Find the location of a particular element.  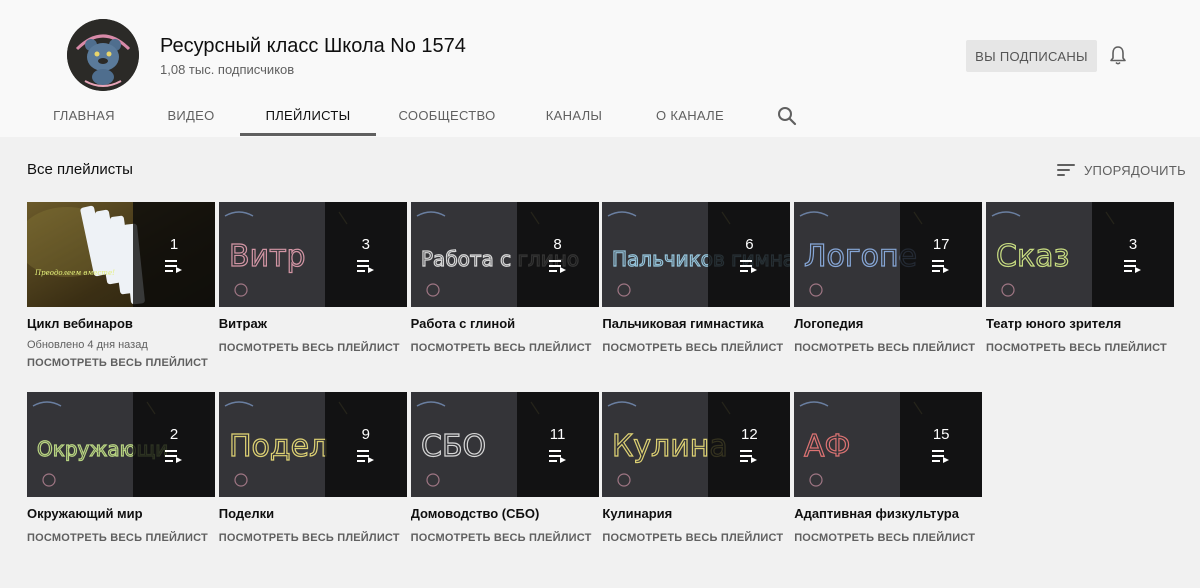

thumbnail-caption: Витр is located at coordinates (267, 256).